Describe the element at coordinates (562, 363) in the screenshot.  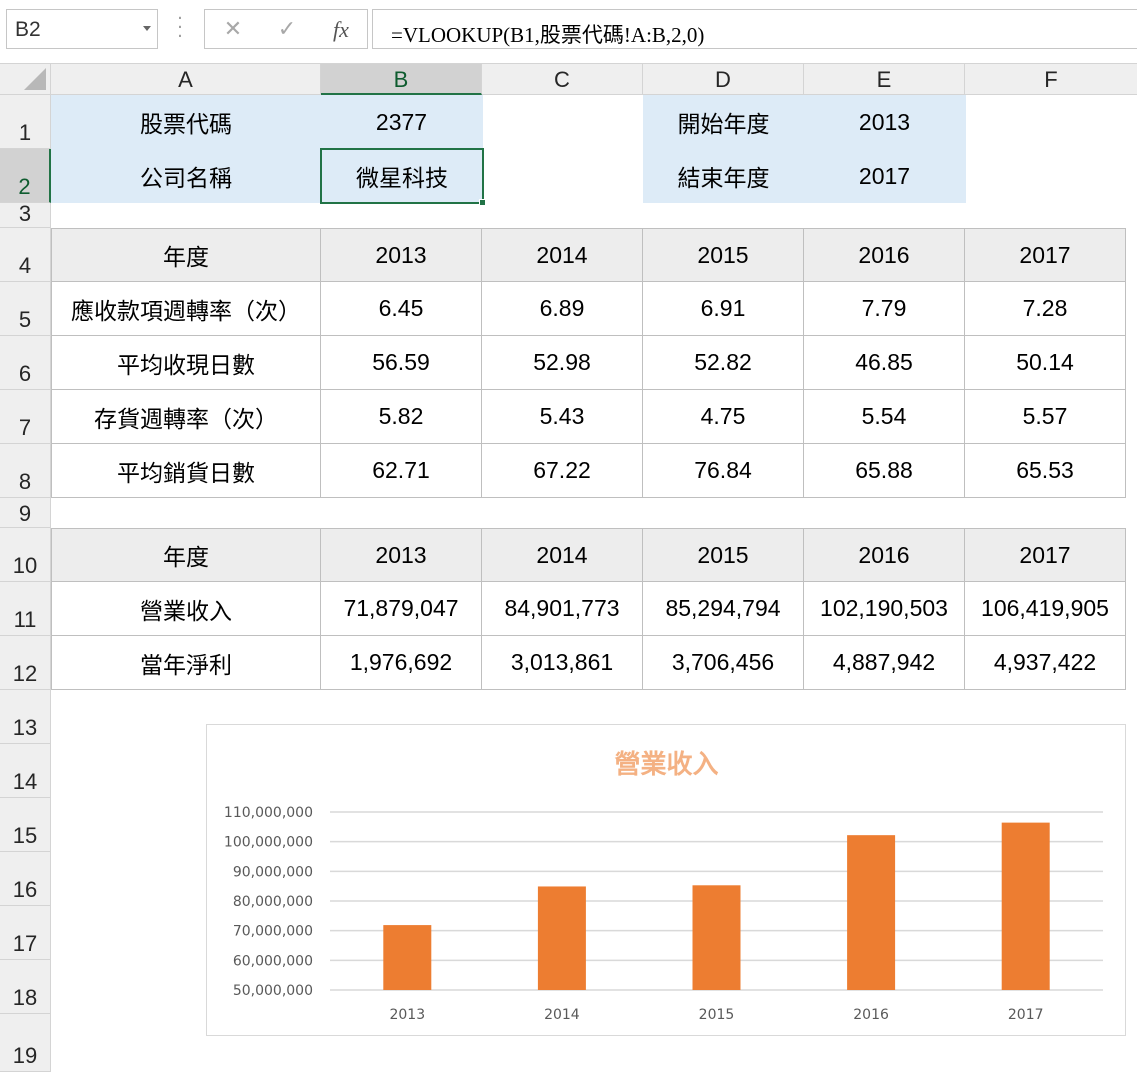
I see `ratio-table-cell: 52.98` at that location.